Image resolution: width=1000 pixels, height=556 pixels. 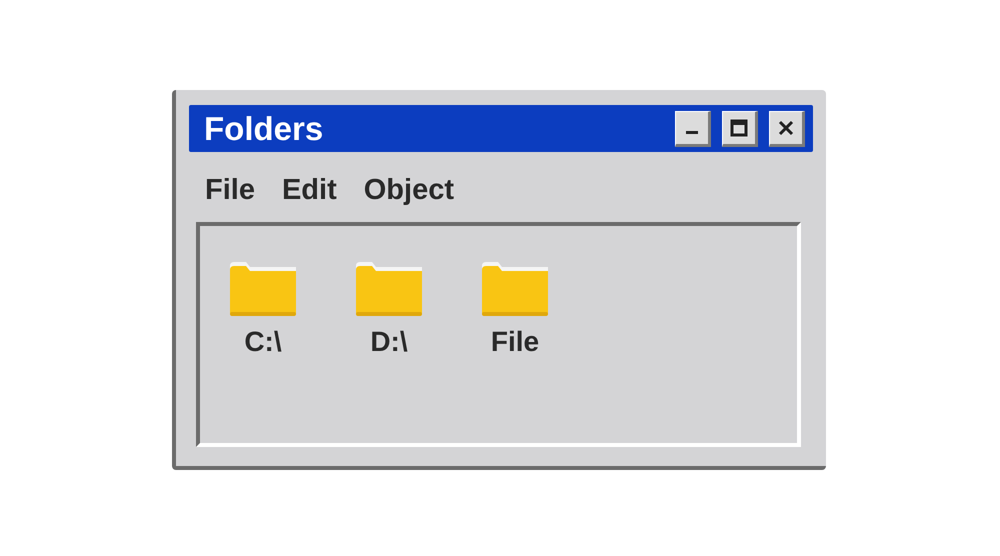 I want to click on menu-item: Edit, so click(x=309, y=190).